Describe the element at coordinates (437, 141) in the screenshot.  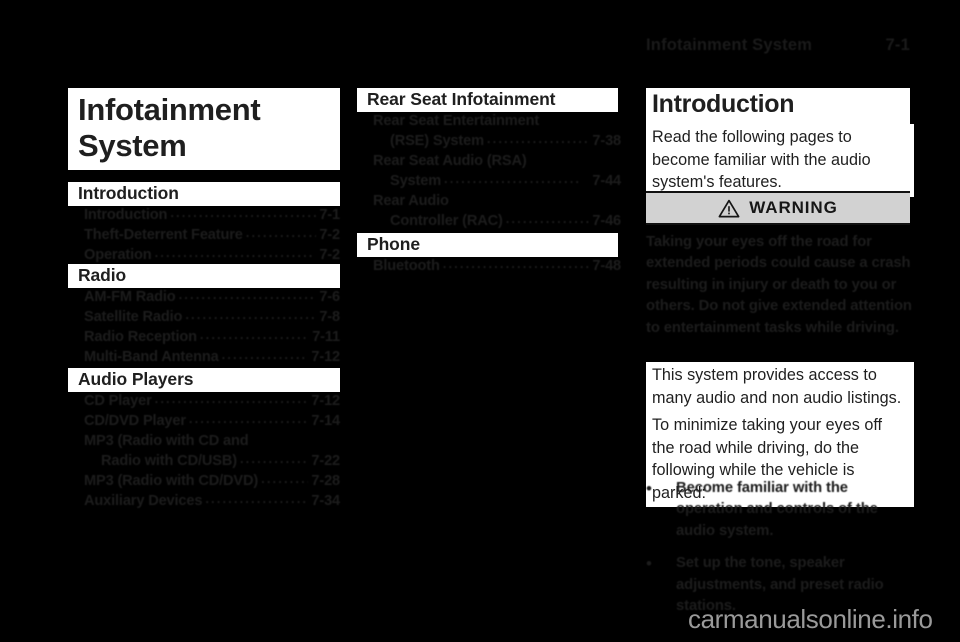
I see `toc-entry-label: (RSE) System` at that location.